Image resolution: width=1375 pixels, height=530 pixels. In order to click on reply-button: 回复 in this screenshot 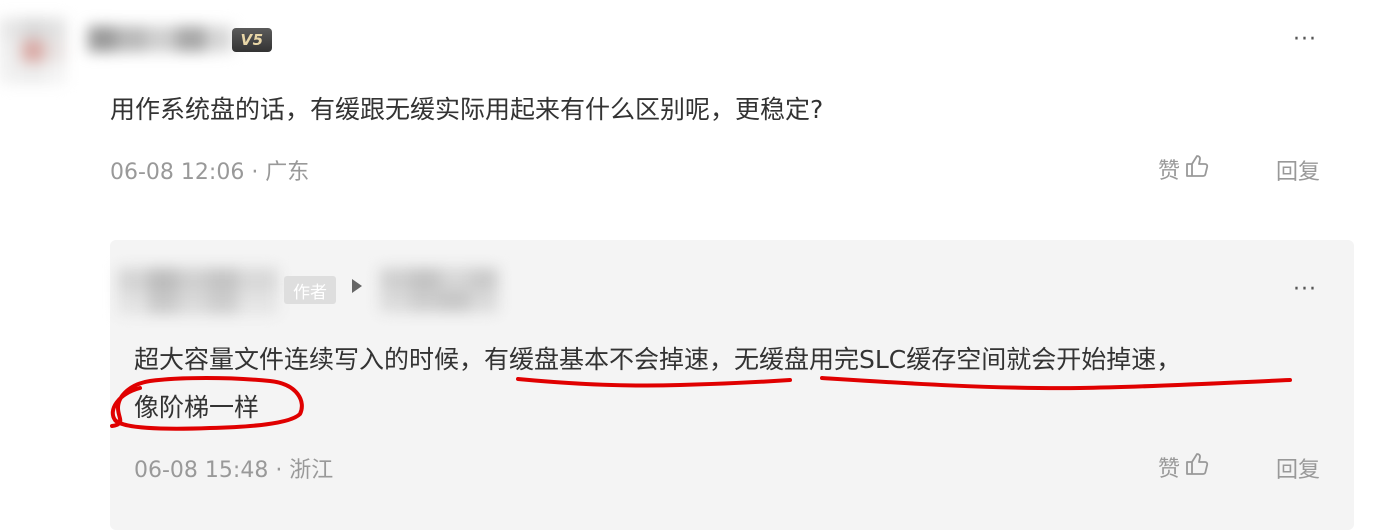, I will do `click(1298, 170)`.